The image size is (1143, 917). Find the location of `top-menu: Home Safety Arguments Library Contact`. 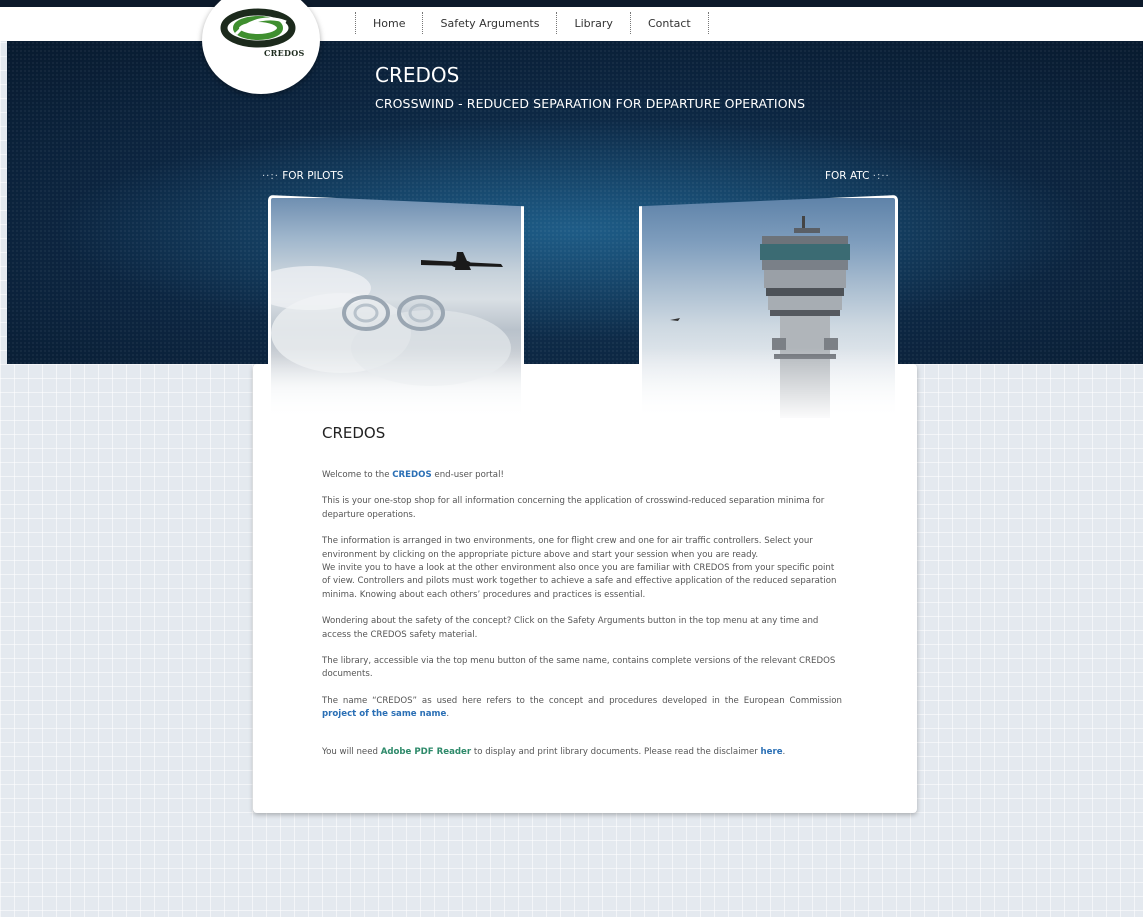

top-menu: Home Safety Arguments Library Contact is located at coordinates (532, 24).